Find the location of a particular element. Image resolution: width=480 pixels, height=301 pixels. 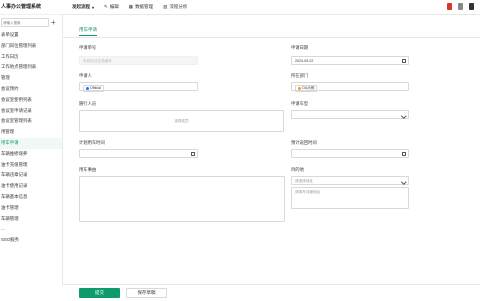

companions-placeholder: 选择成员 is located at coordinates (181, 121).